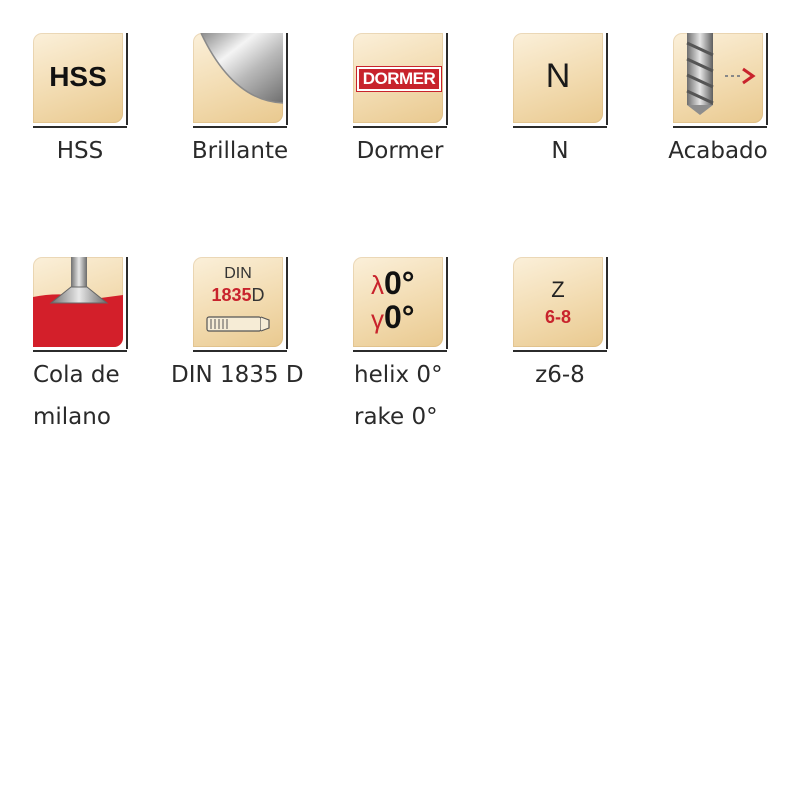 Image resolution: width=800 pixels, height=800 pixels. I want to click on n-icon-text: N, so click(558, 76).